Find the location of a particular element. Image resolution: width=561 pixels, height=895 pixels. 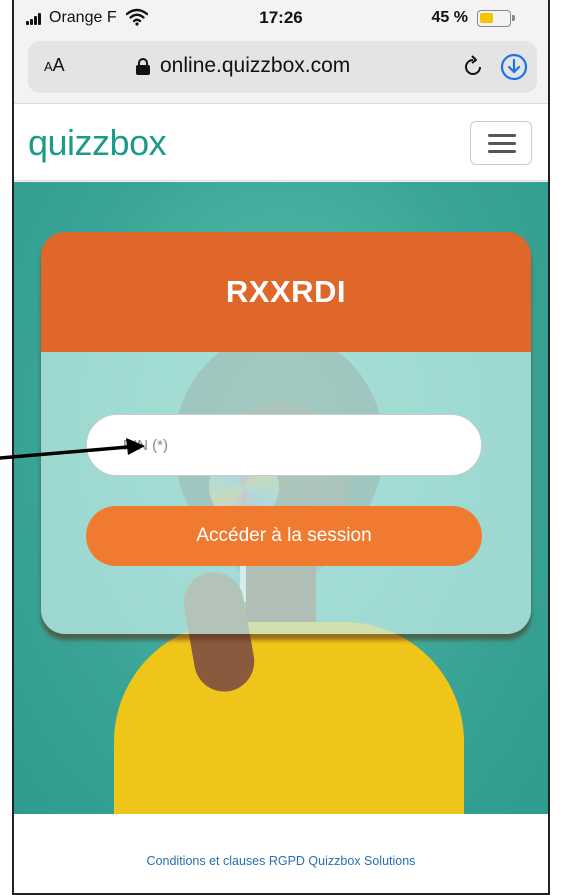

card-header: RXXRDI is located at coordinates (286, 292).